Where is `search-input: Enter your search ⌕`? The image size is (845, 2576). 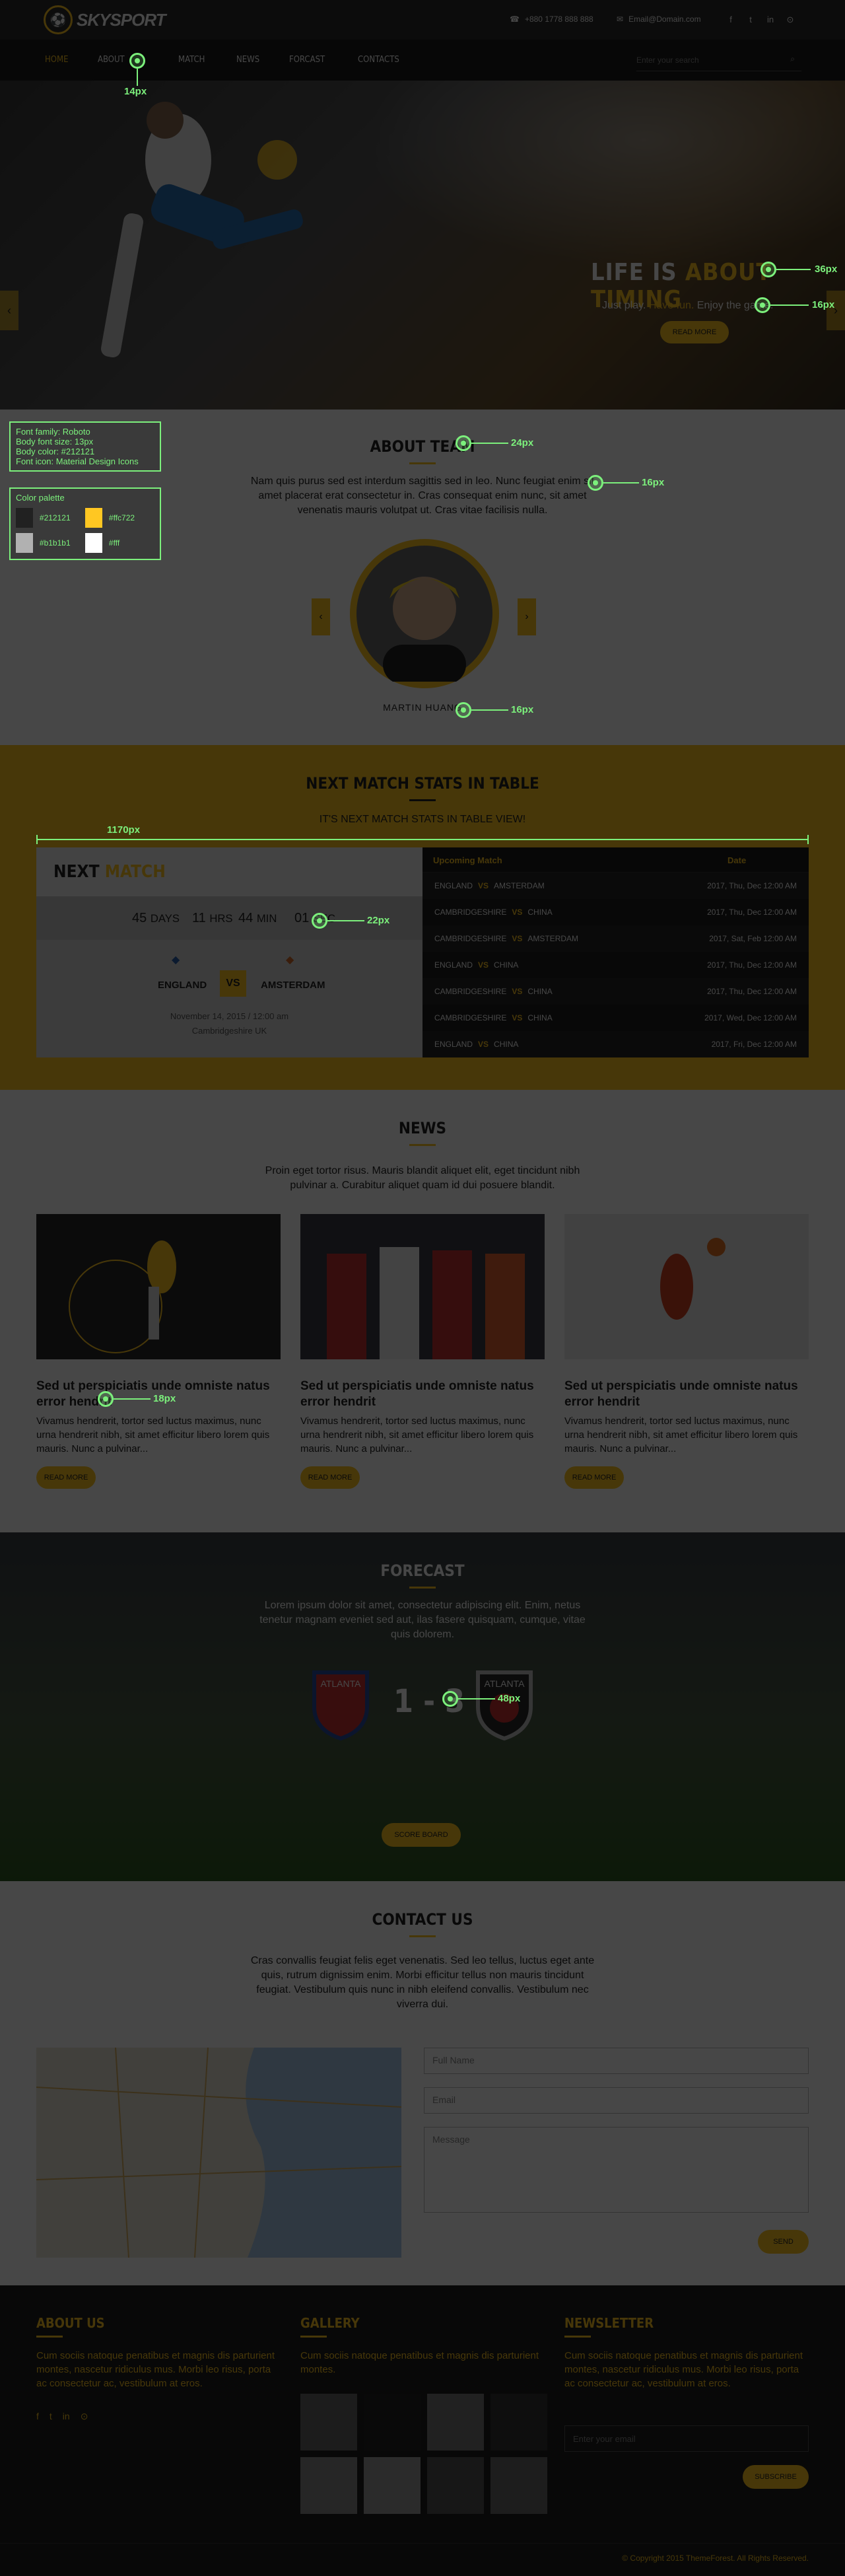
search-input: Enter your search ⌕ is located at coordinates (718, 60).